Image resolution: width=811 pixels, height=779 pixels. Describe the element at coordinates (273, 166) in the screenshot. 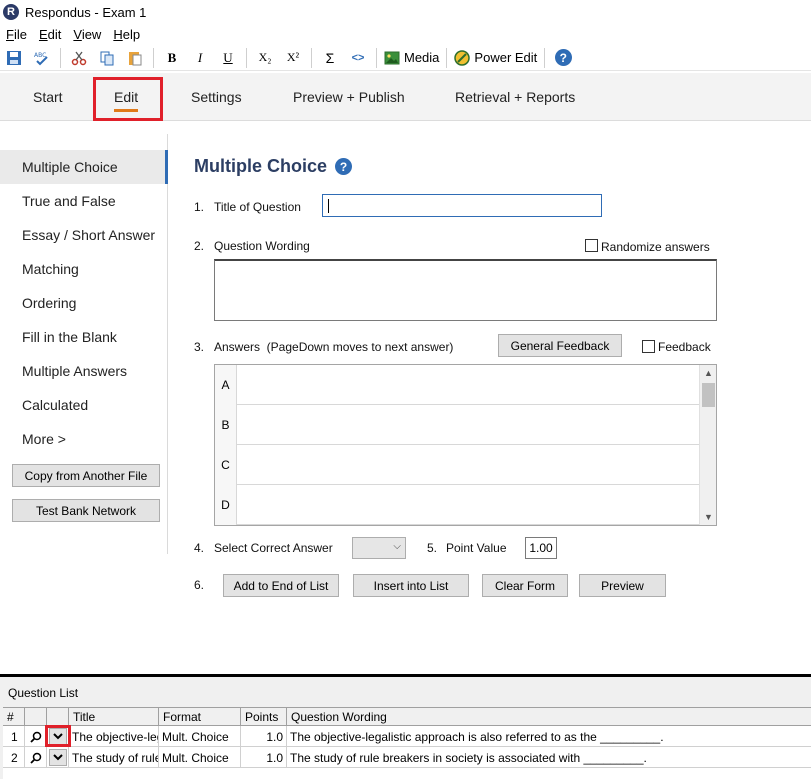

I see `page-title: Multiple Choice ?` at that location.